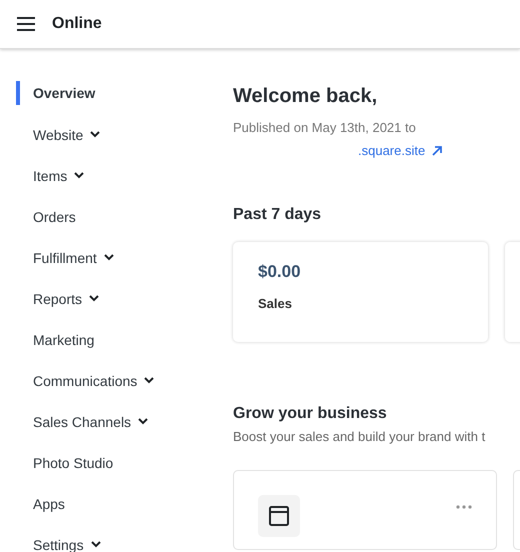  Describe the element at coordinates (65, 462) in the screenshot. I see `sidebar-item: Photo Studio` at that location.